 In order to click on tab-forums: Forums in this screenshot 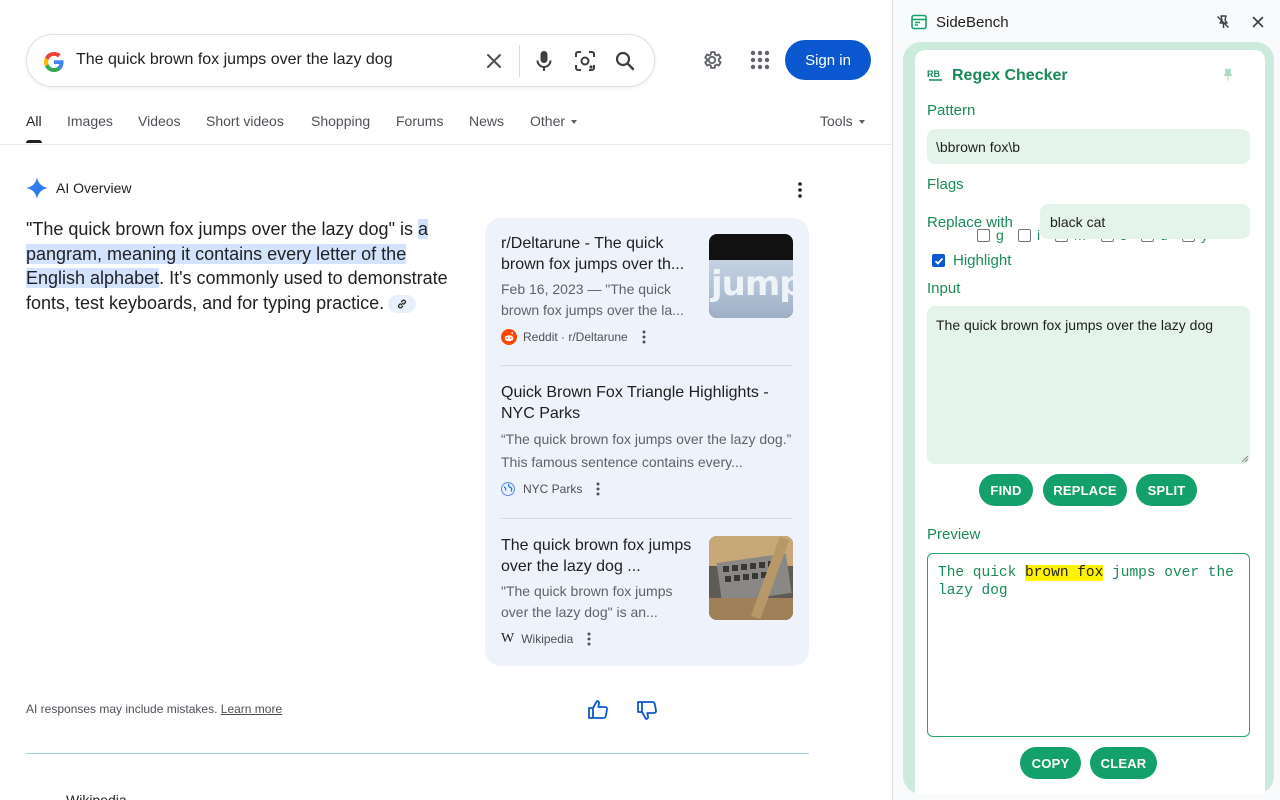, I will do `click(419, 121)`.